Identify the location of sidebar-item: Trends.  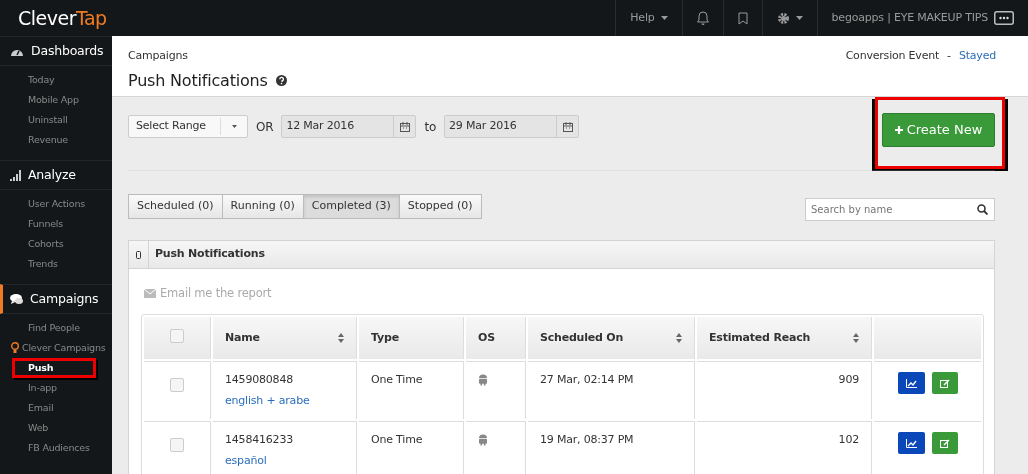
(43, 264).